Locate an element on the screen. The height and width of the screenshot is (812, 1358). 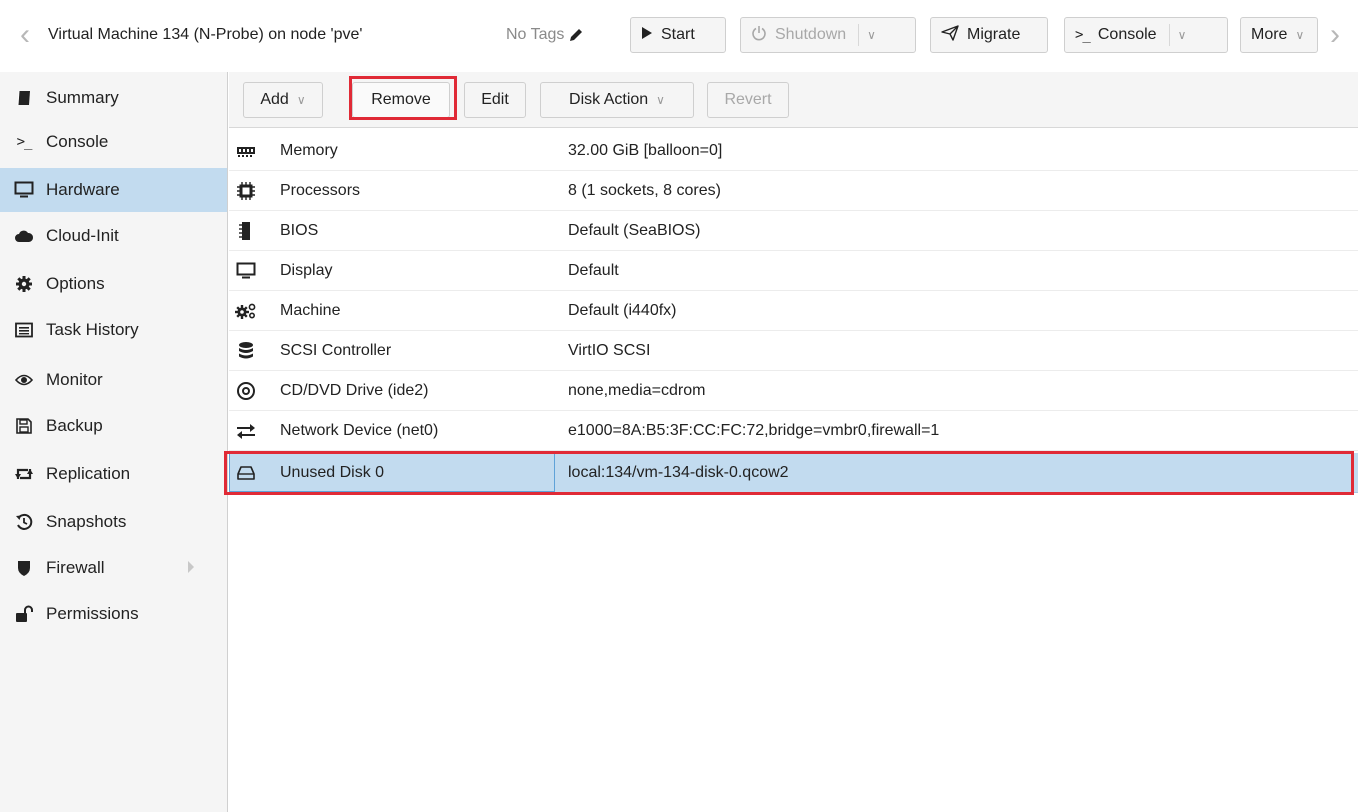
start-label: Start is located at coordinates (678, 34).